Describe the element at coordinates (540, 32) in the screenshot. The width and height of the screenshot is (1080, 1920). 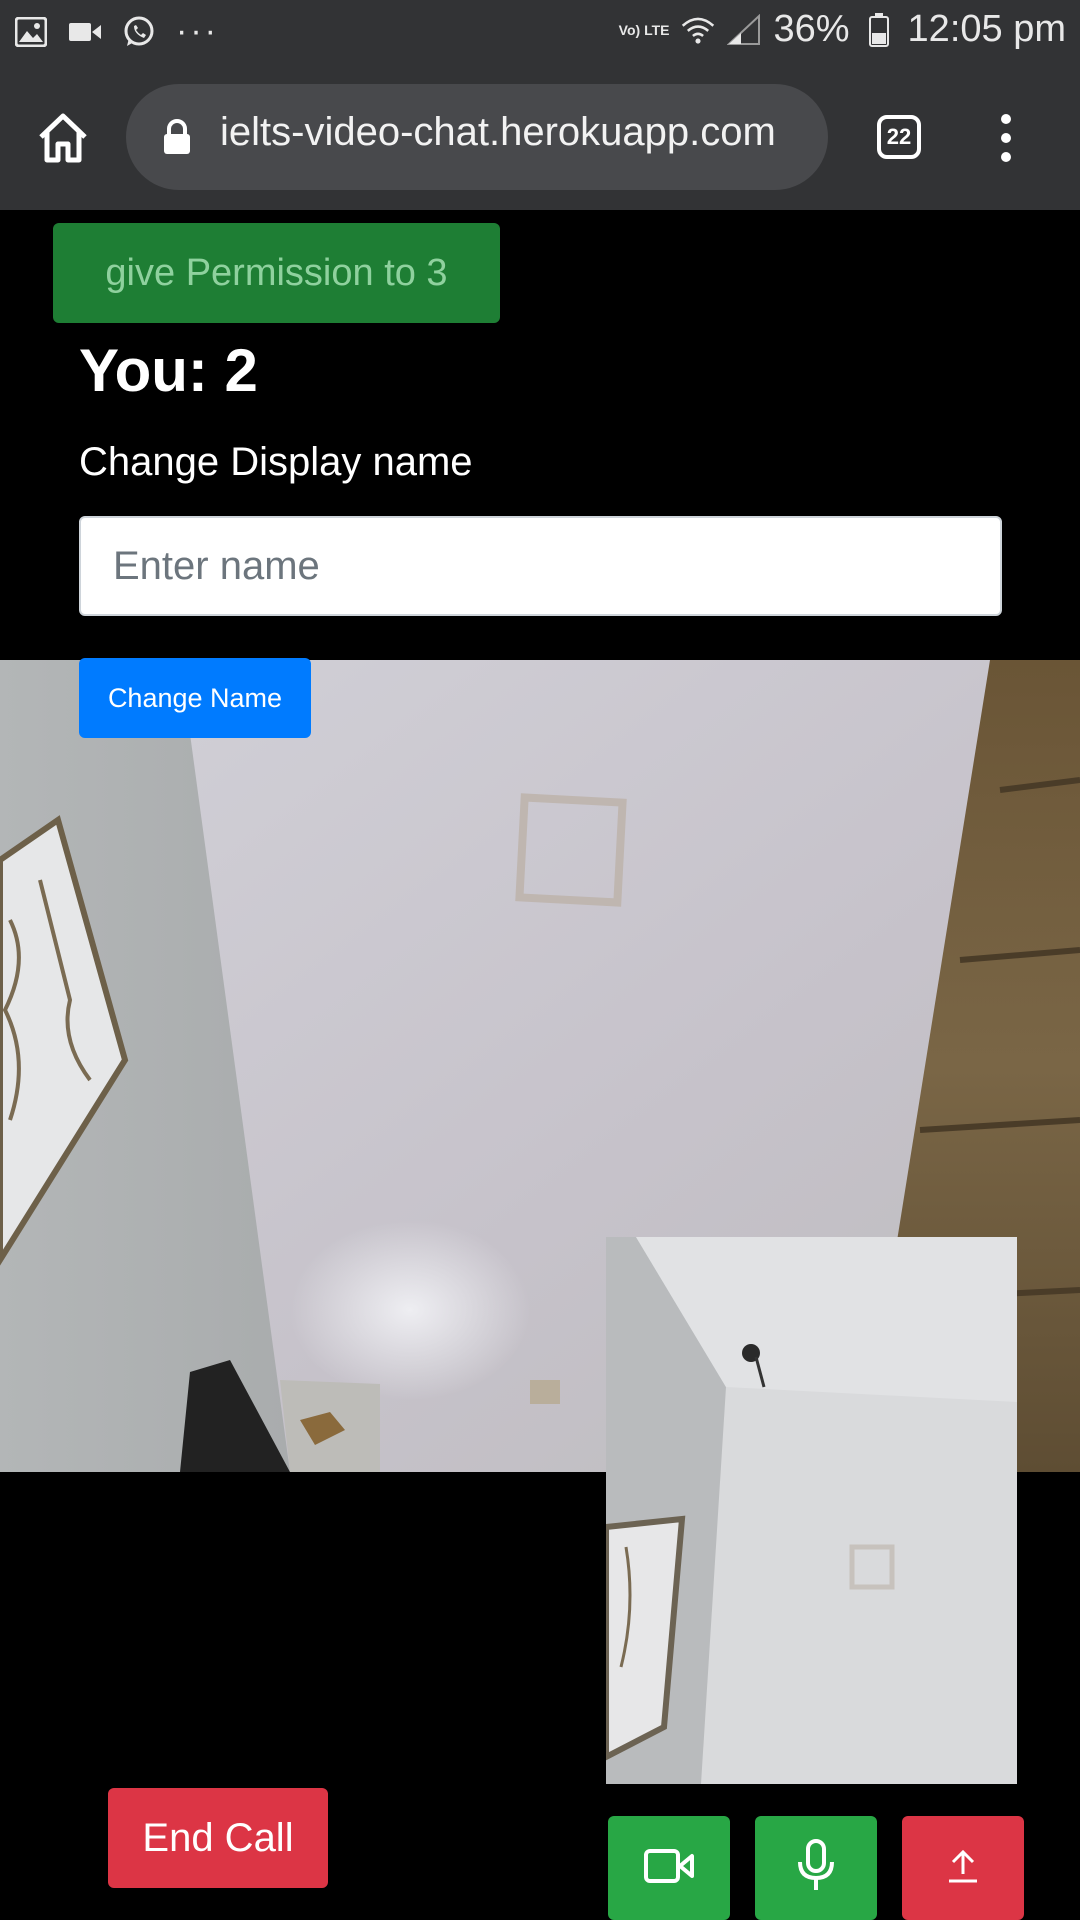
I see `status-bar: ··· Vo) LTE 36% 12:05 pm` at that location.